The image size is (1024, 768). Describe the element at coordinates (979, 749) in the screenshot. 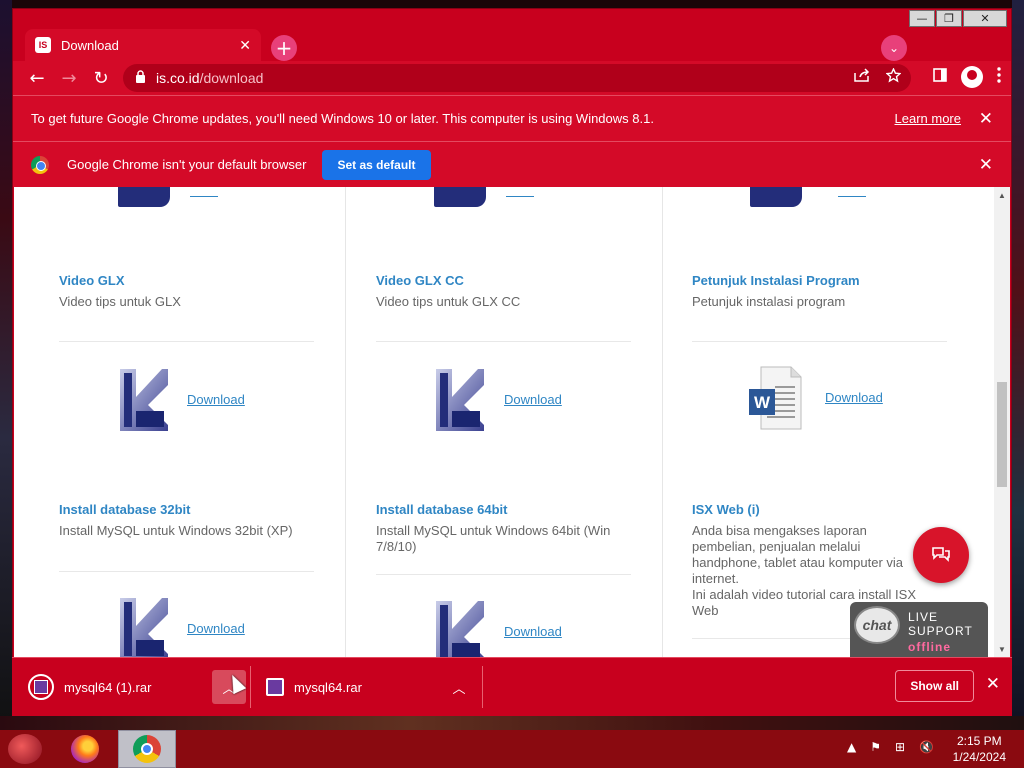

I see `taskbar-clock: 2:15 PM 1/24/2024` at that location.